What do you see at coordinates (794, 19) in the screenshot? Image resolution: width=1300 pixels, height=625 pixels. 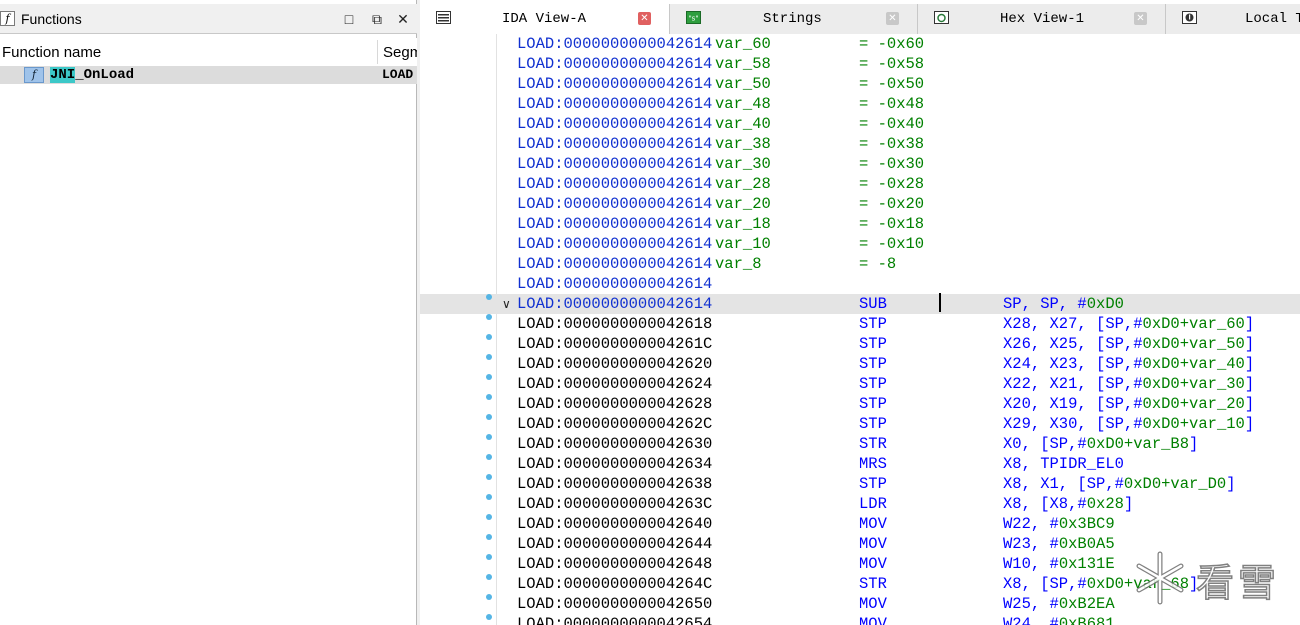 I see `tab-strings: "s" Strings ✕` at bounding box center [794, 19].